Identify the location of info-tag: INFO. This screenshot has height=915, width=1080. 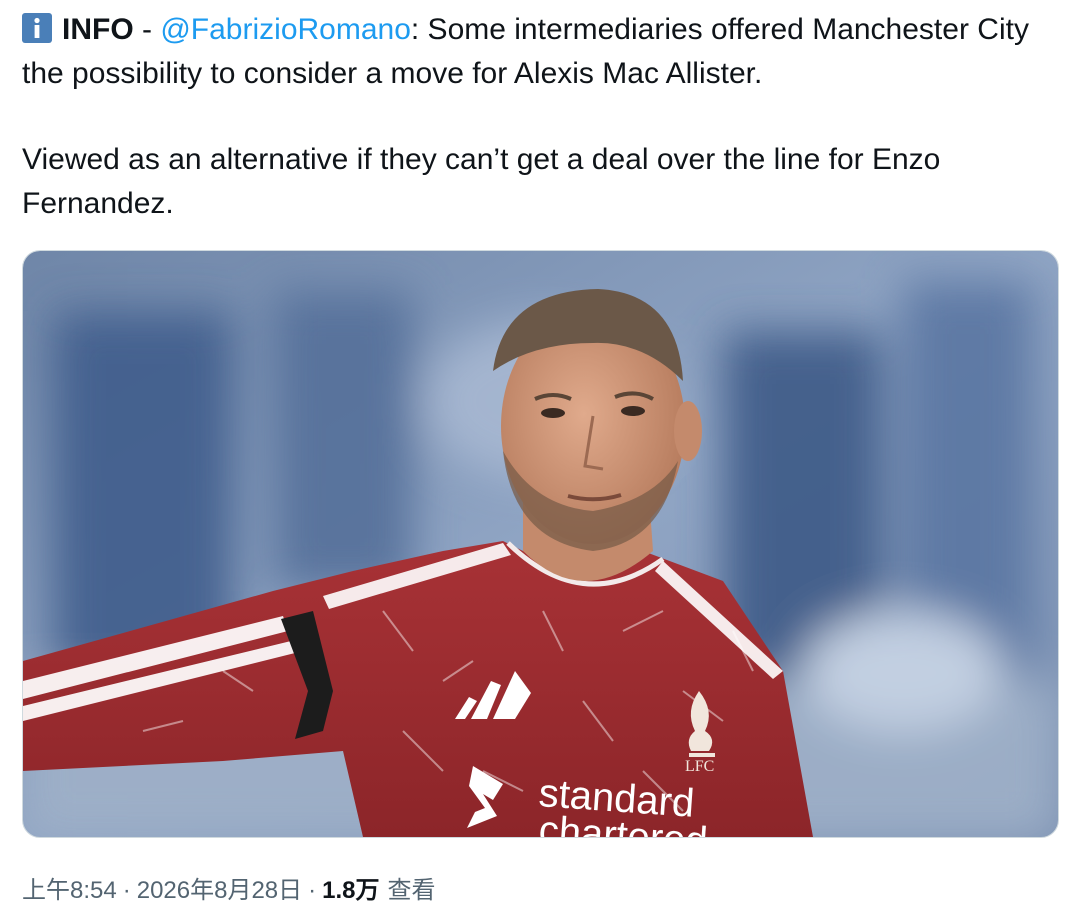
(98, 29).